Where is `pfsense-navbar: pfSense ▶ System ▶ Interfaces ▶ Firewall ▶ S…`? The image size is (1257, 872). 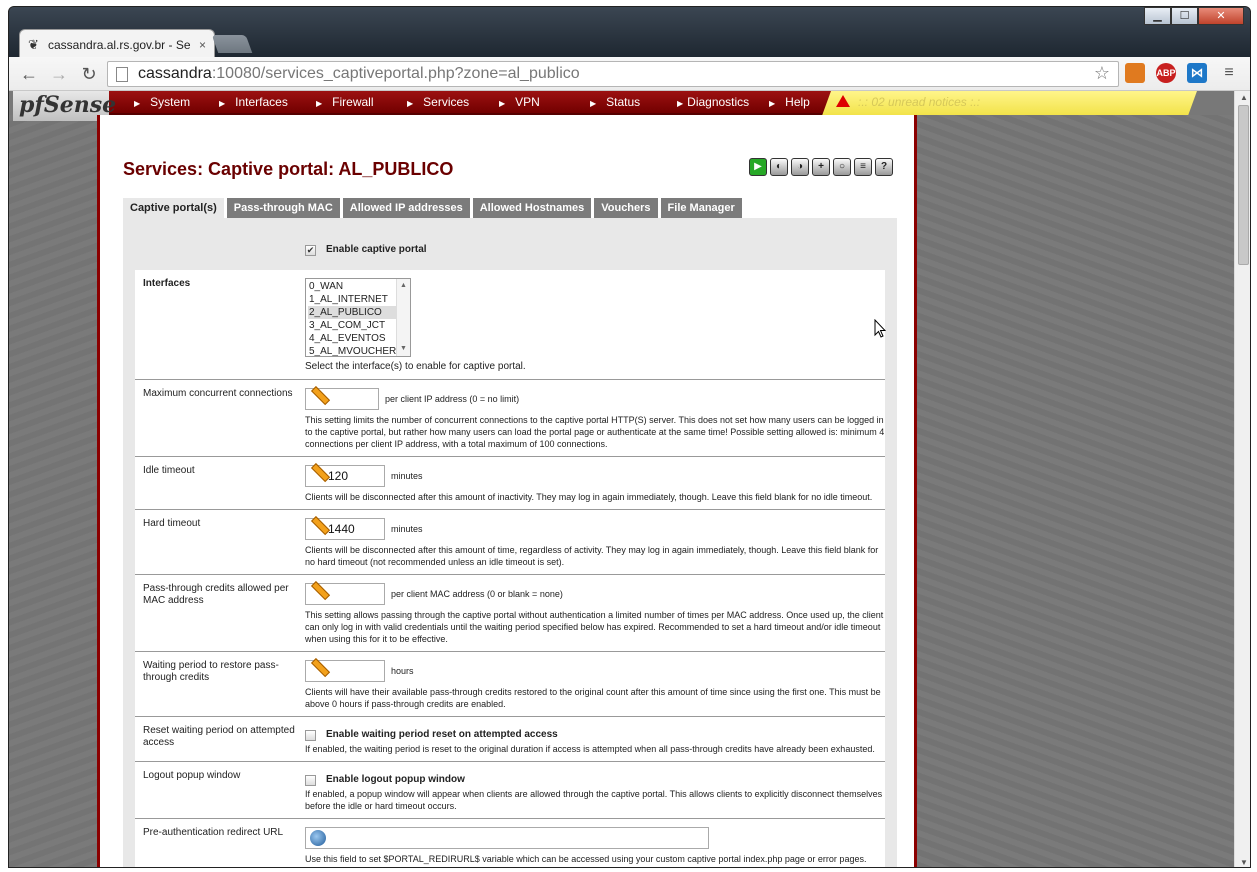 pfsense-navbar: pfSense ▶ System ▶ Interfaces ▶ Firewall ▶ S… is located at coordinates (621, 106).